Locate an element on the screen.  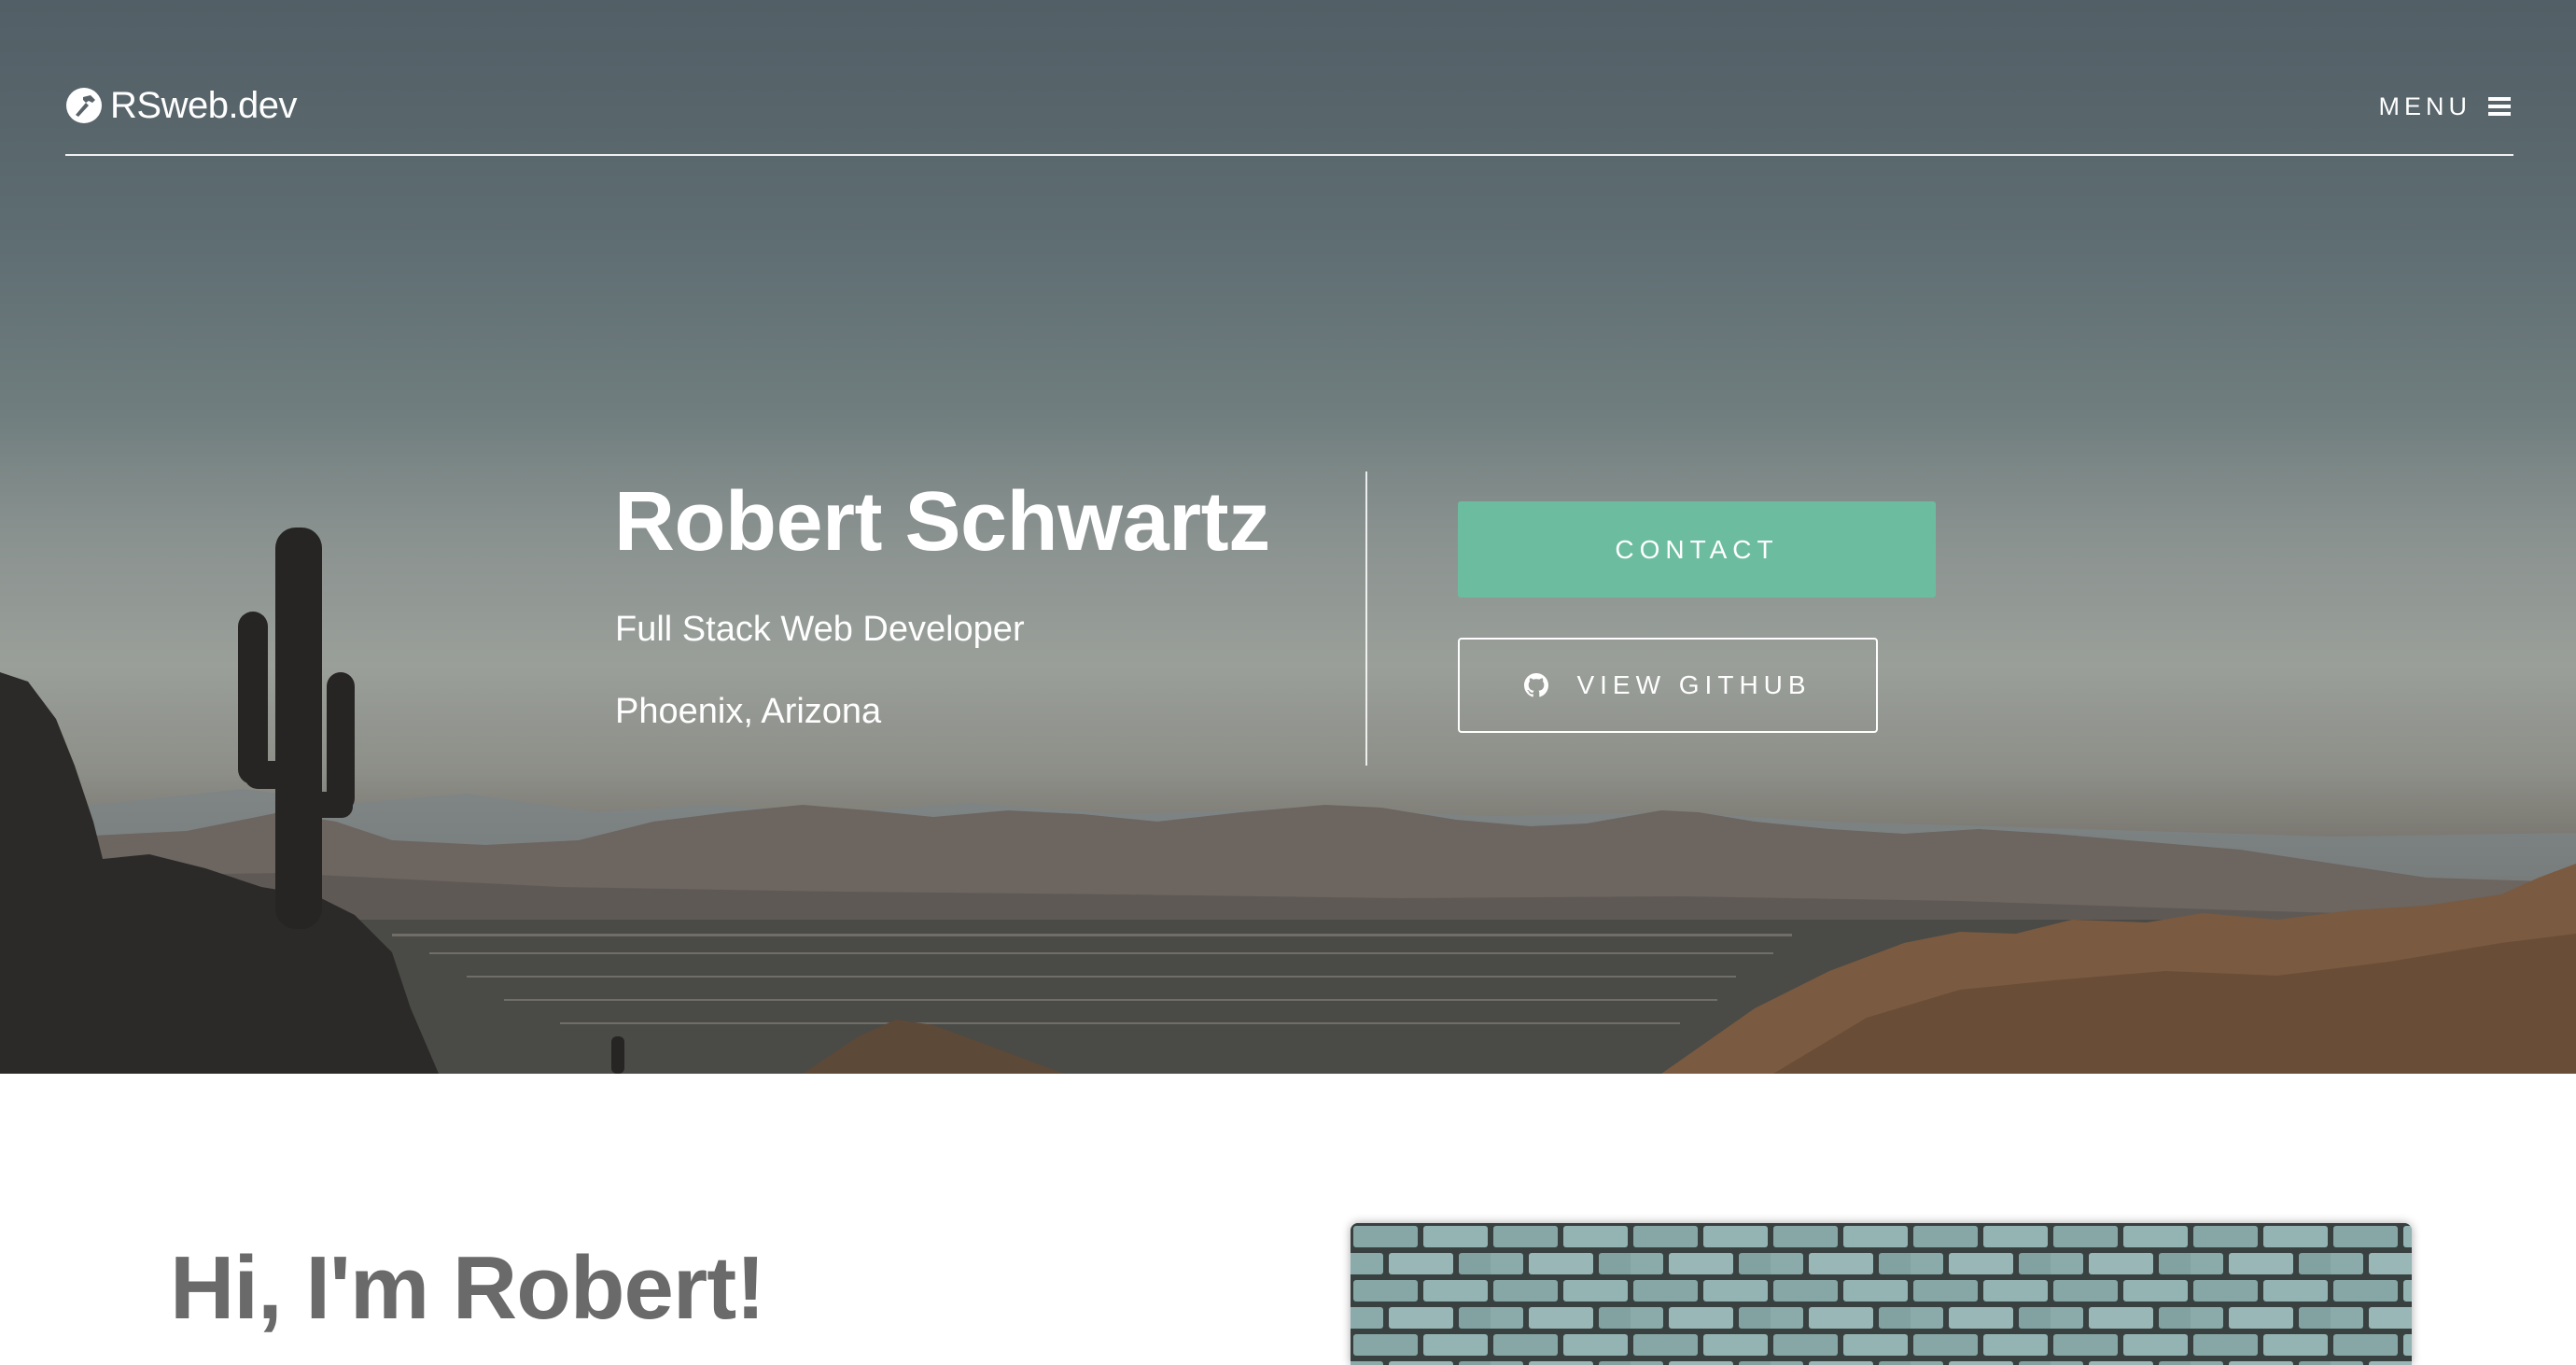
contact-button: CONTACT is located at coordinates (1697, 549).